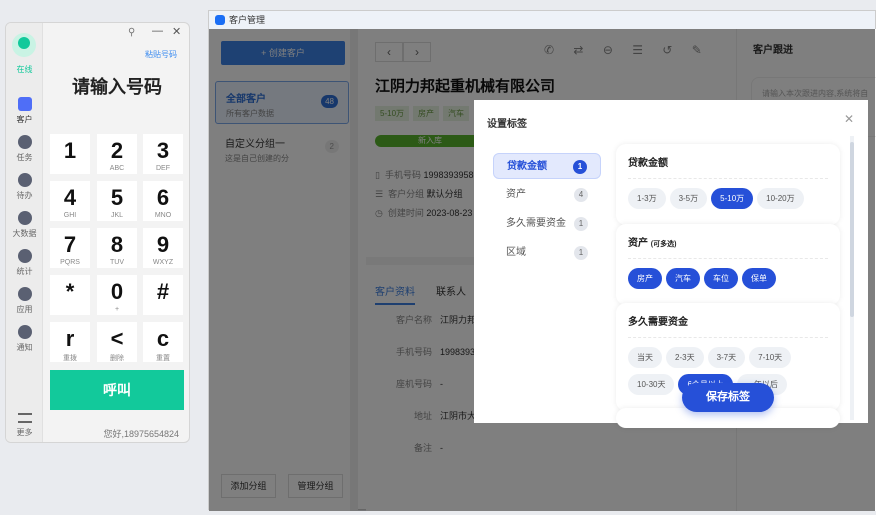 The image size is (876, 515). I want to click on menu-icon, so click(24, 418).